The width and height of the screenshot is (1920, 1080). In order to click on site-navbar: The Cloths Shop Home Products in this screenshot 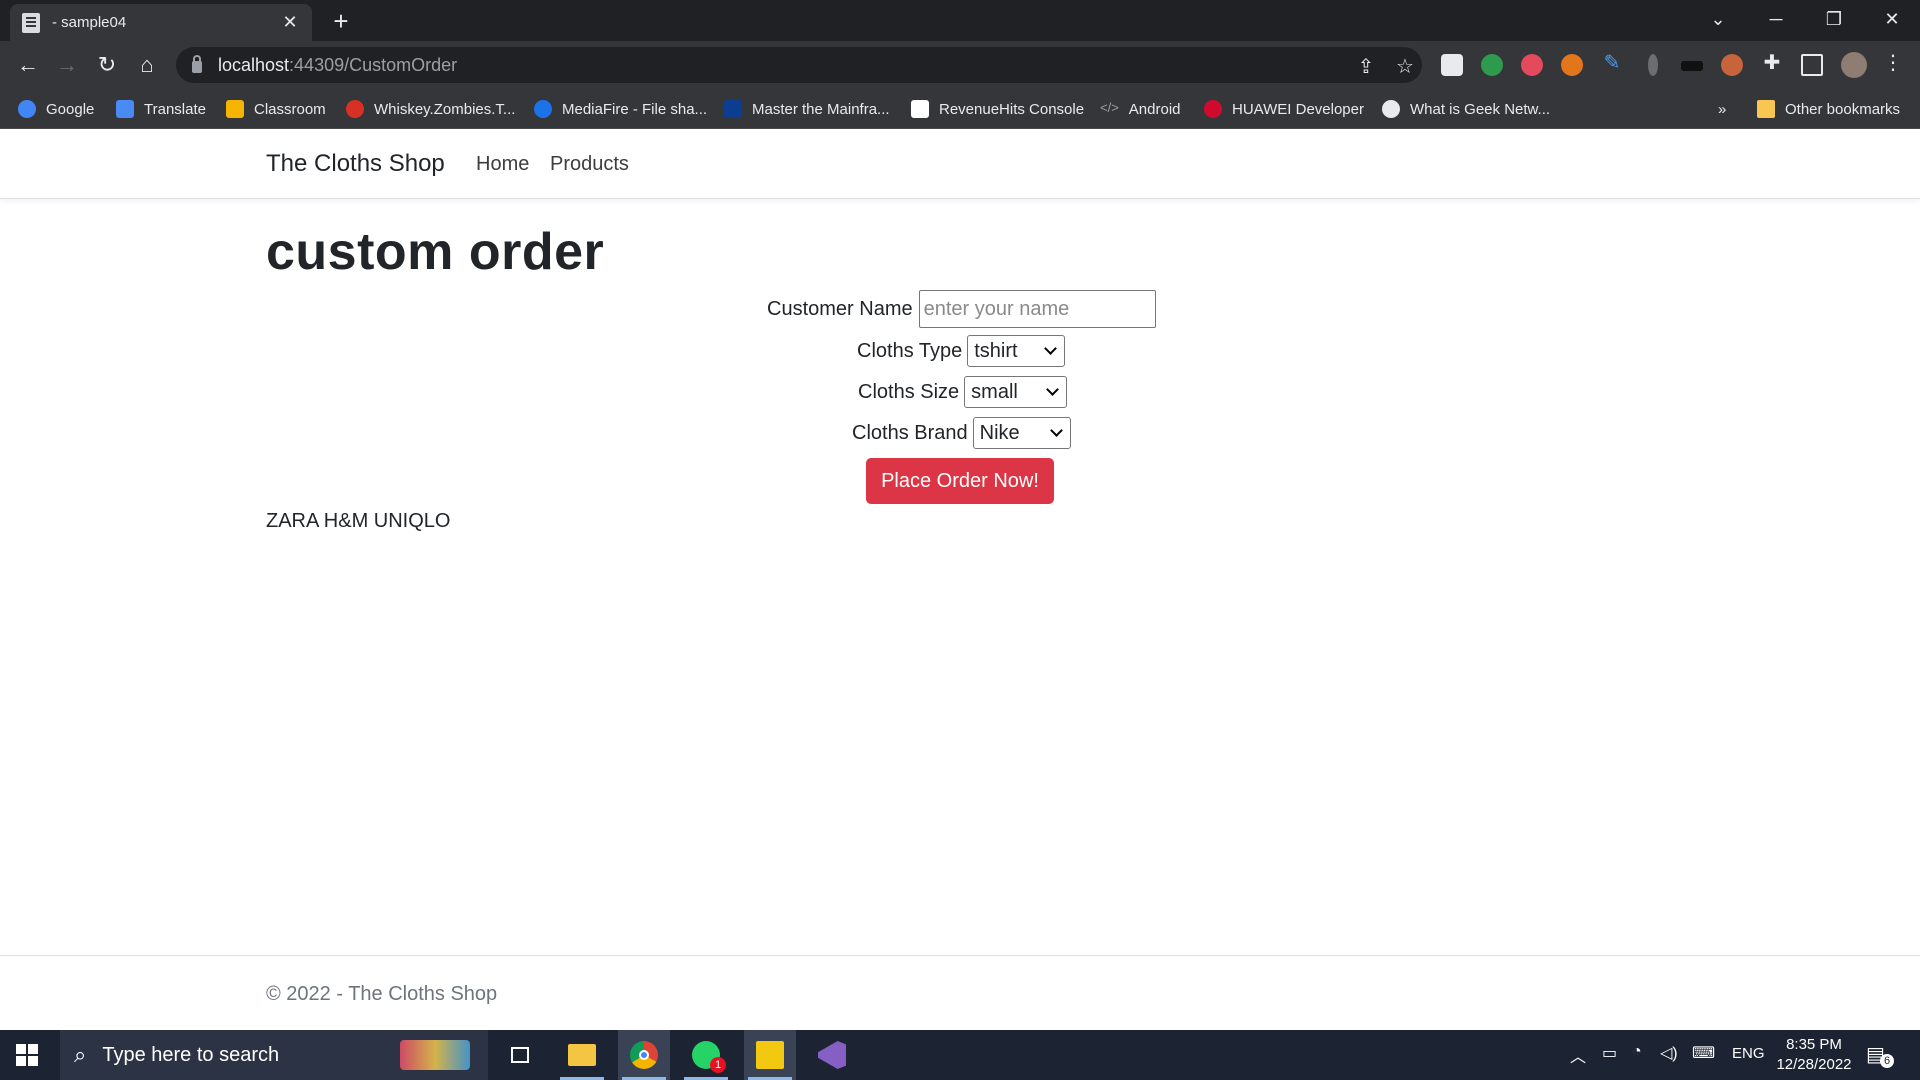, I will do `click(960, 164)`.